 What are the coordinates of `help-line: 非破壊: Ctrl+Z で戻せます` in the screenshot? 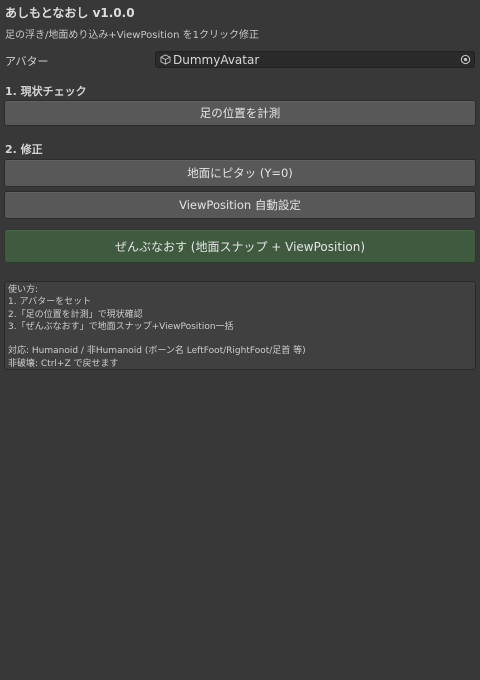 It's located at (63, 363).